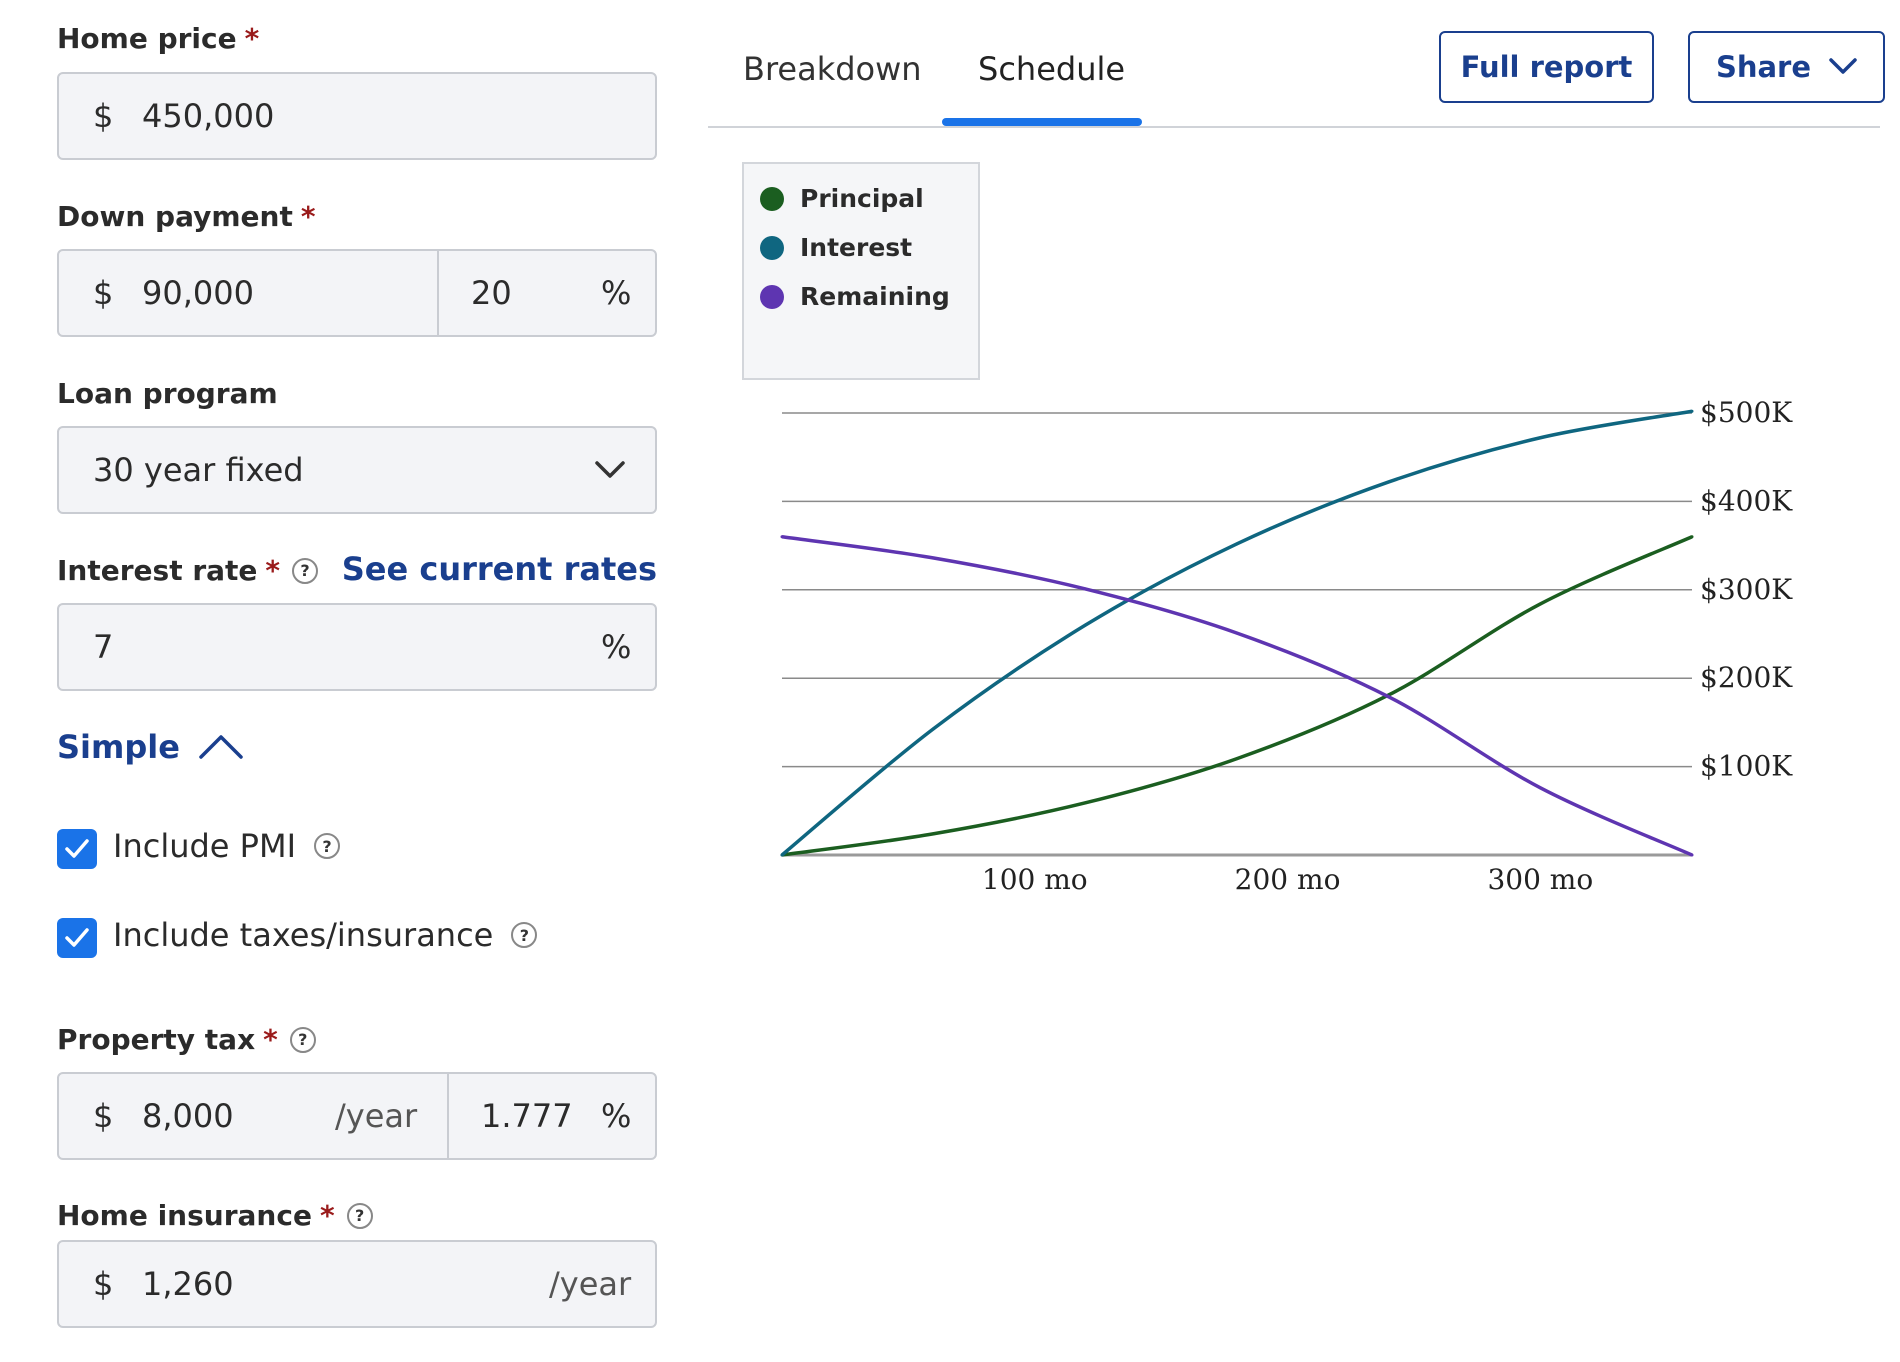 The height and width of the screenshot is (1362, 1900). I want to click on x-tick-label: 100 mo, so click(1035, 879).